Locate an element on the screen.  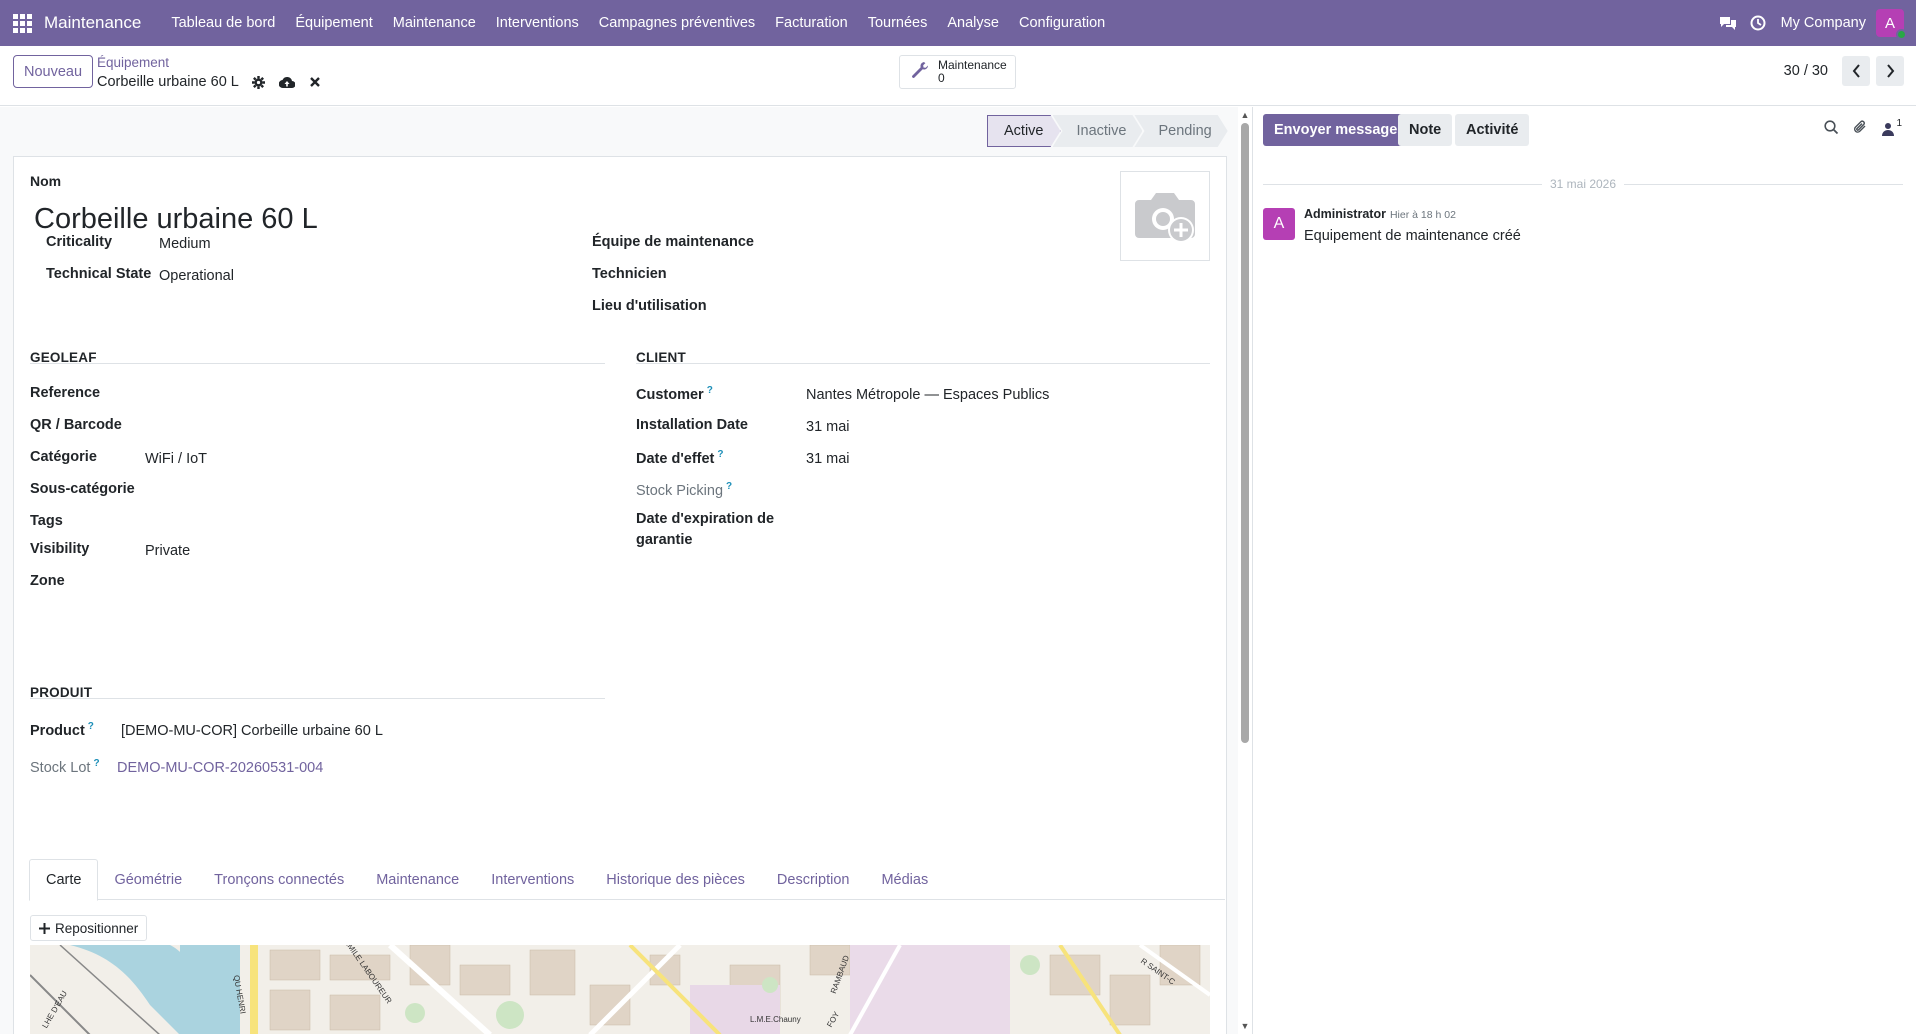
menu-equipement: Équipement is located at coordinates (333, 23).